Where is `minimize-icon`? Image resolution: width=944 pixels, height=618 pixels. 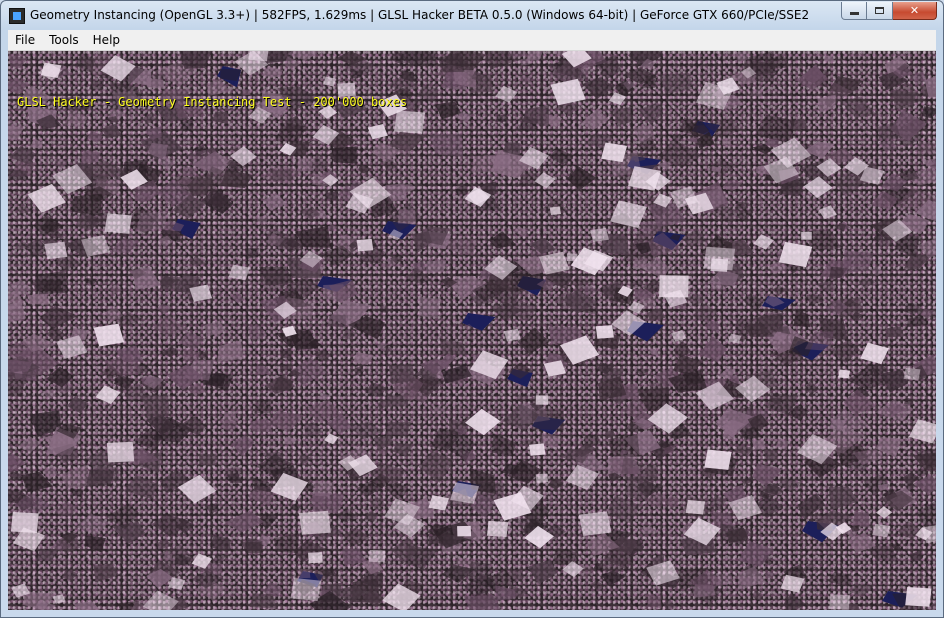 minimize-icon is located at coordinates (854, 13).